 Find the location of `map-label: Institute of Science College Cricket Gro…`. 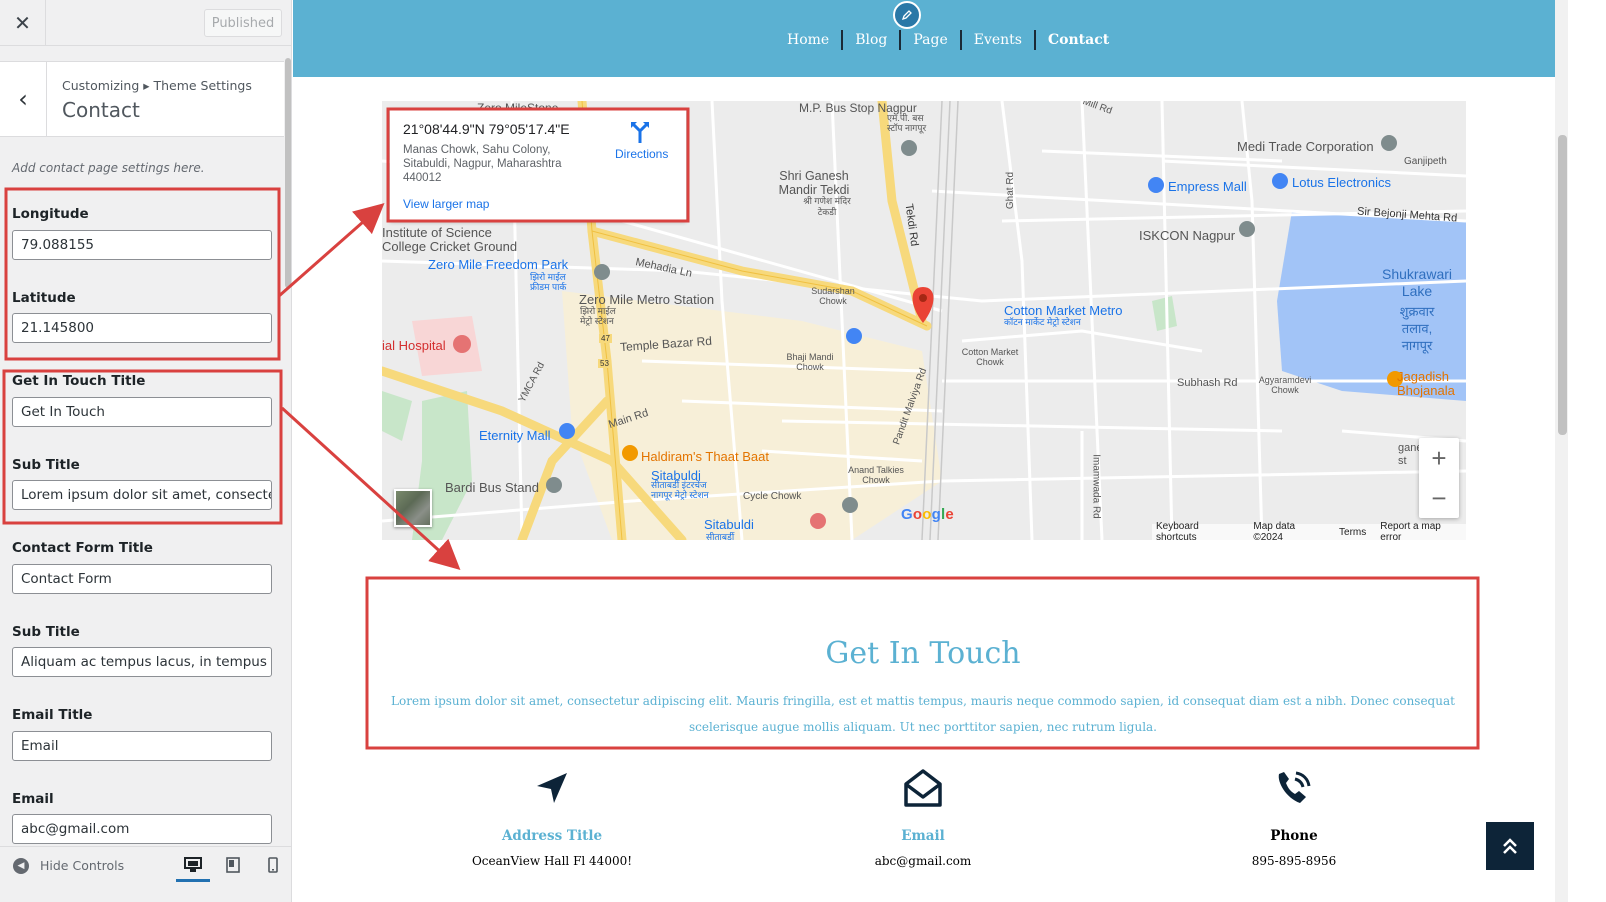

map-label: Institute of Science College Cricket Gro… is located at coordinates (450, 239).